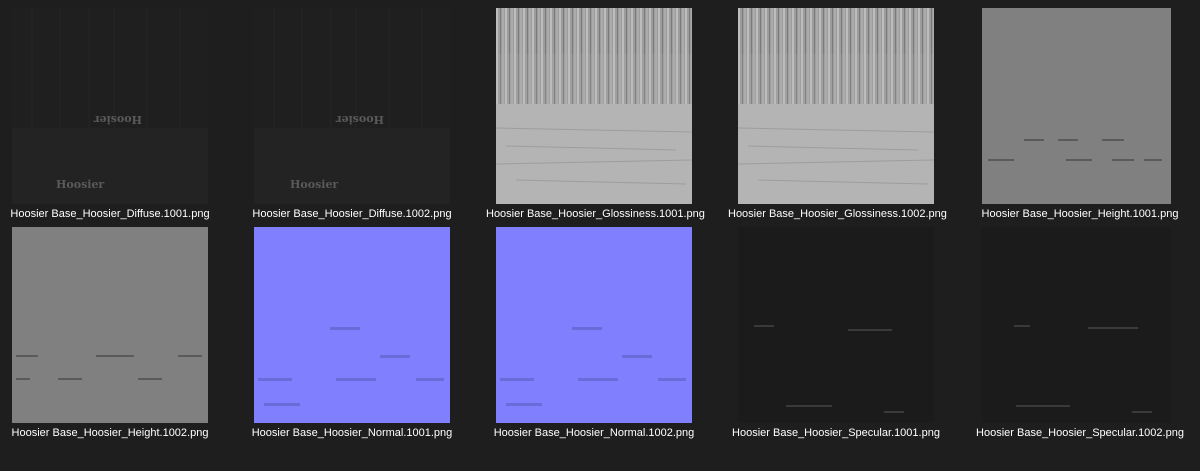 Image resolution: width=1200 pixels, height=471 pixels. Describe the element at coordinates (352, 433) in the screenshot. I see `file-name: Hoosier Base_Hoosier_Normal.1001.png` at that location.